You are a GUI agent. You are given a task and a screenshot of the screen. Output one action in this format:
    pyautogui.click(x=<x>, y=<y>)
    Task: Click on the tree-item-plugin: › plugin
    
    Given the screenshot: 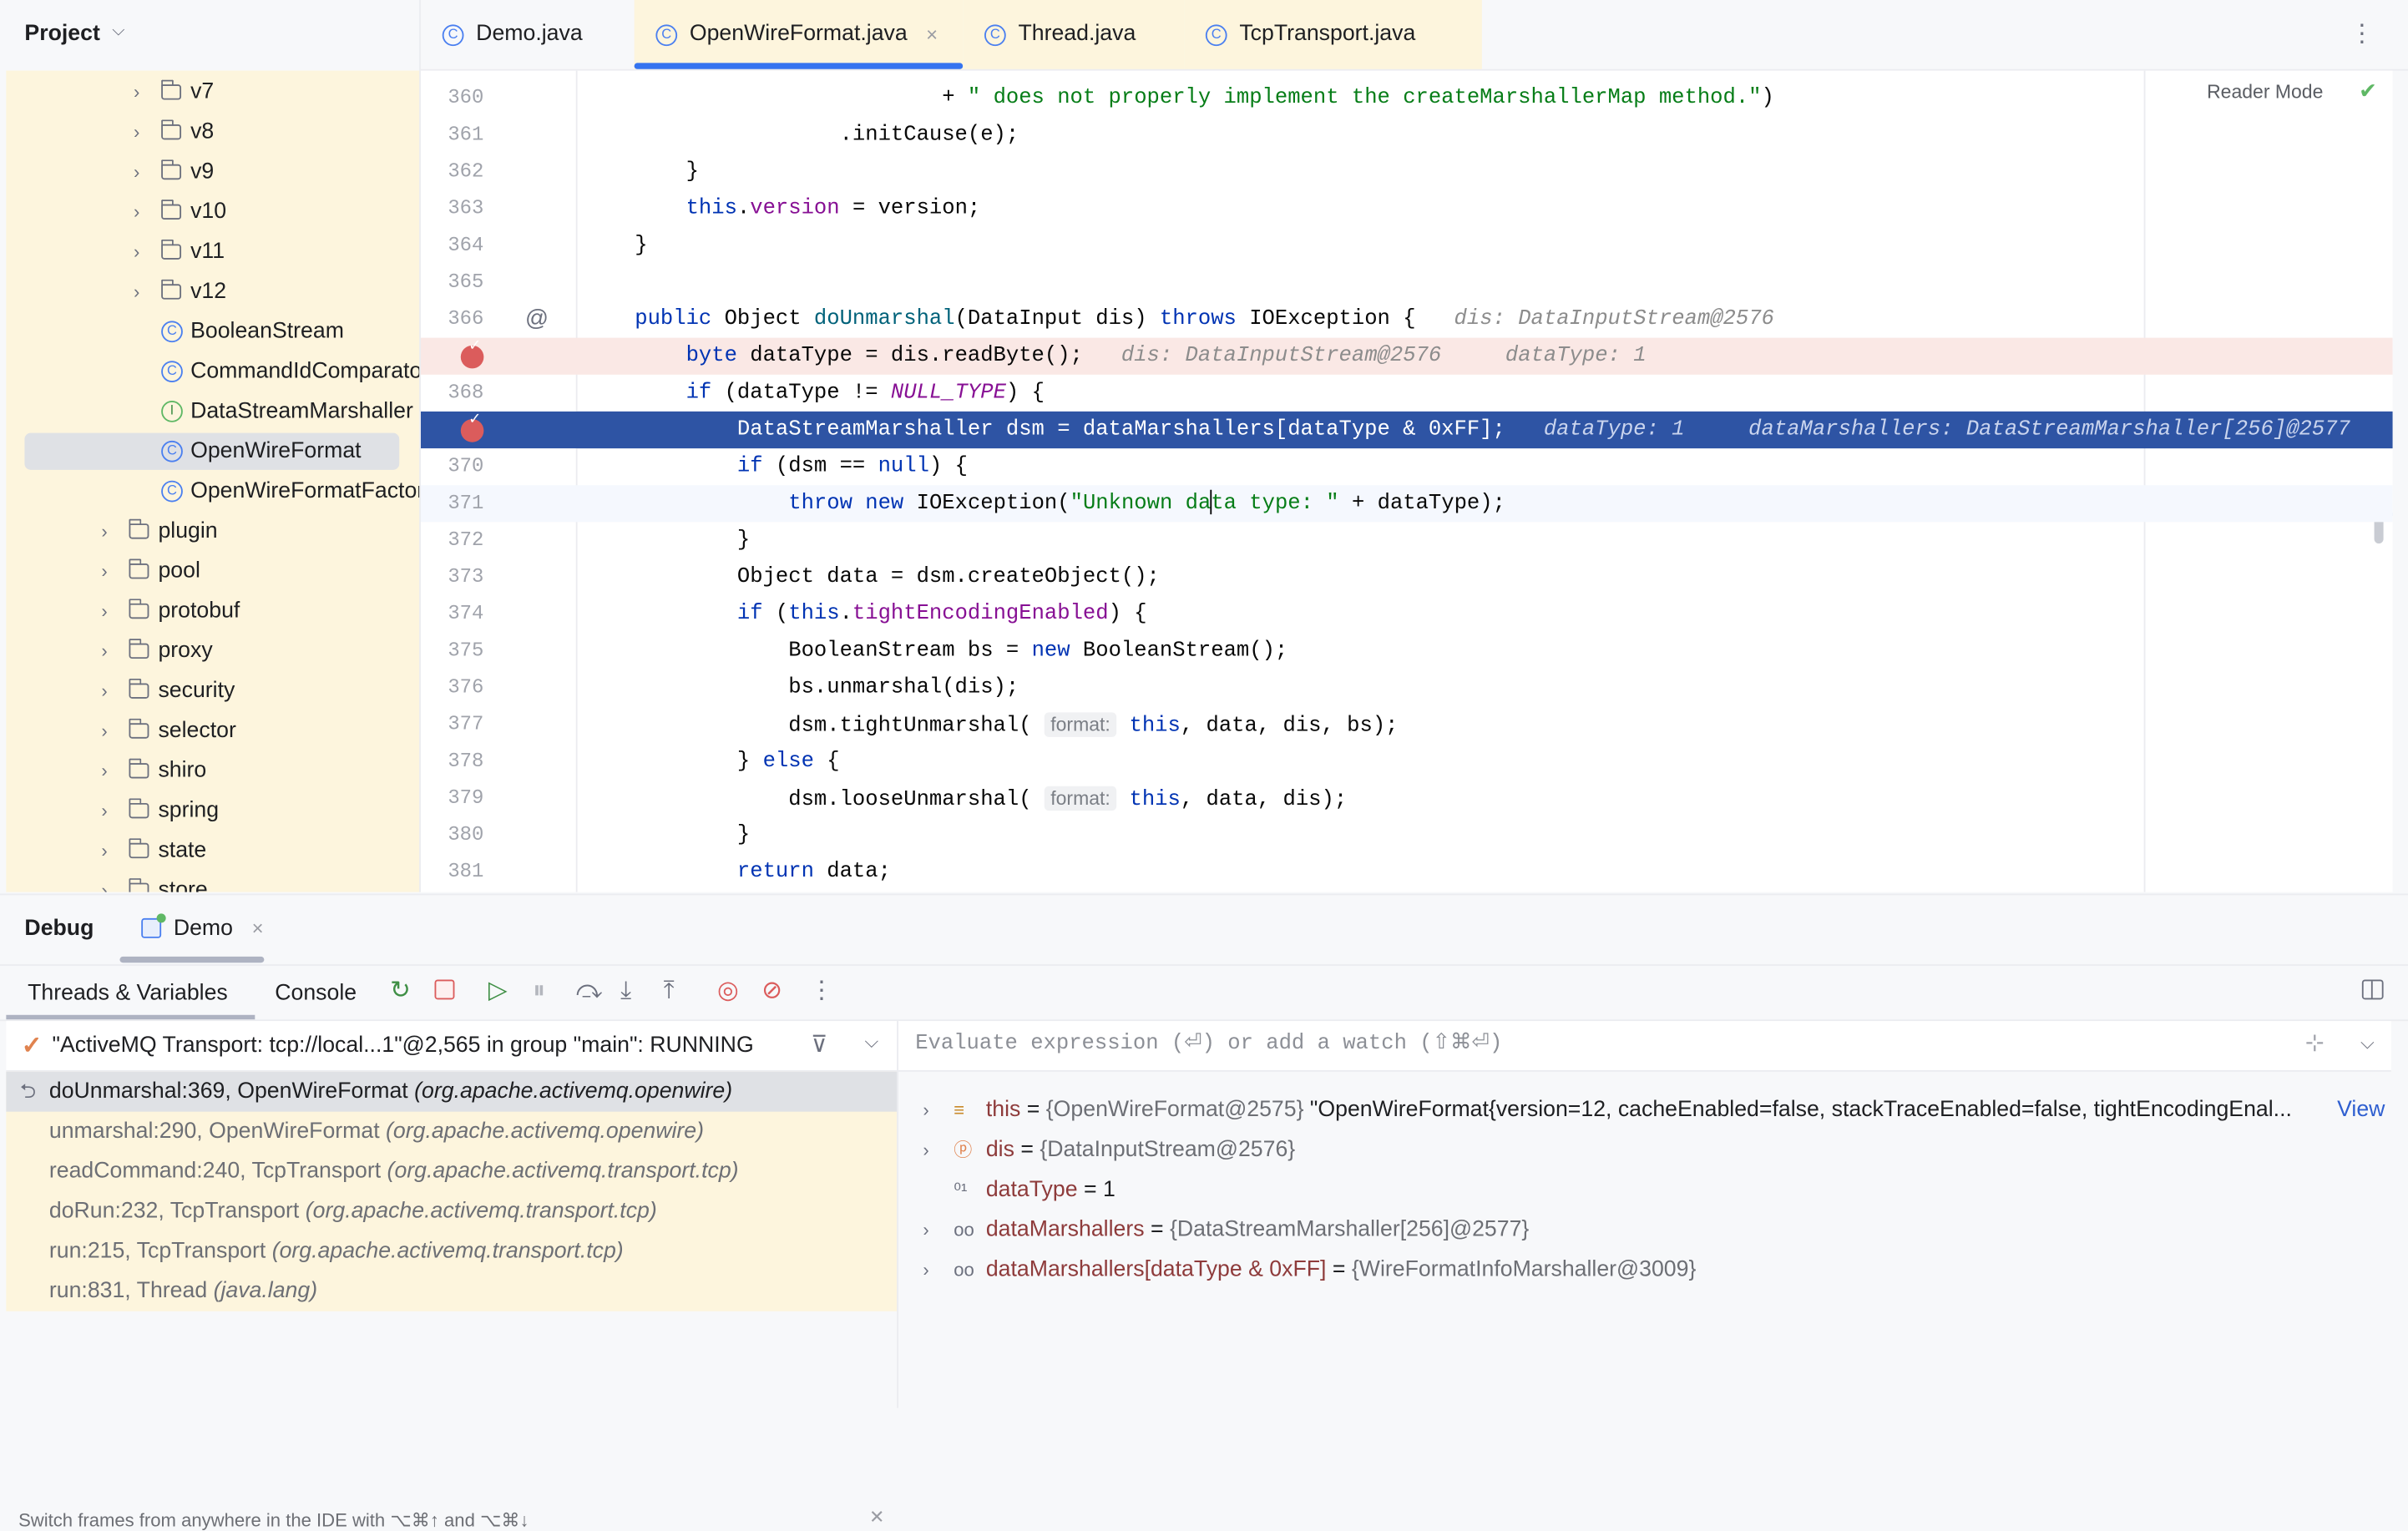 What is the action you would take?
    pyautogui.click(x=212, y=531)
    